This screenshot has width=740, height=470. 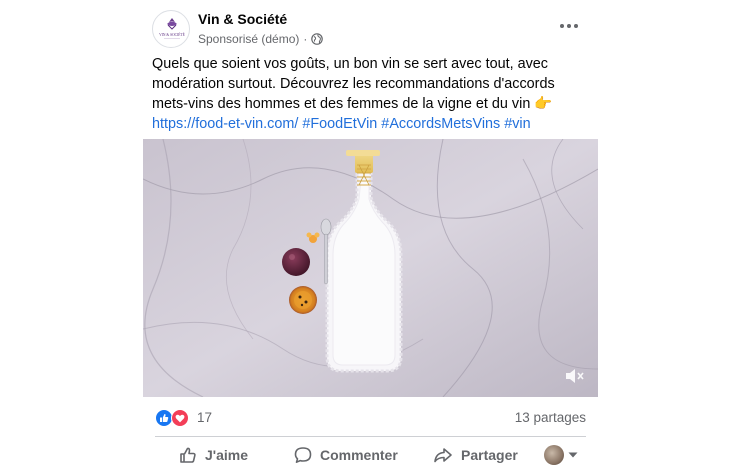 I want to click on post-meta: Sponsorisé (démo) ·, so click(x=261, y=39).